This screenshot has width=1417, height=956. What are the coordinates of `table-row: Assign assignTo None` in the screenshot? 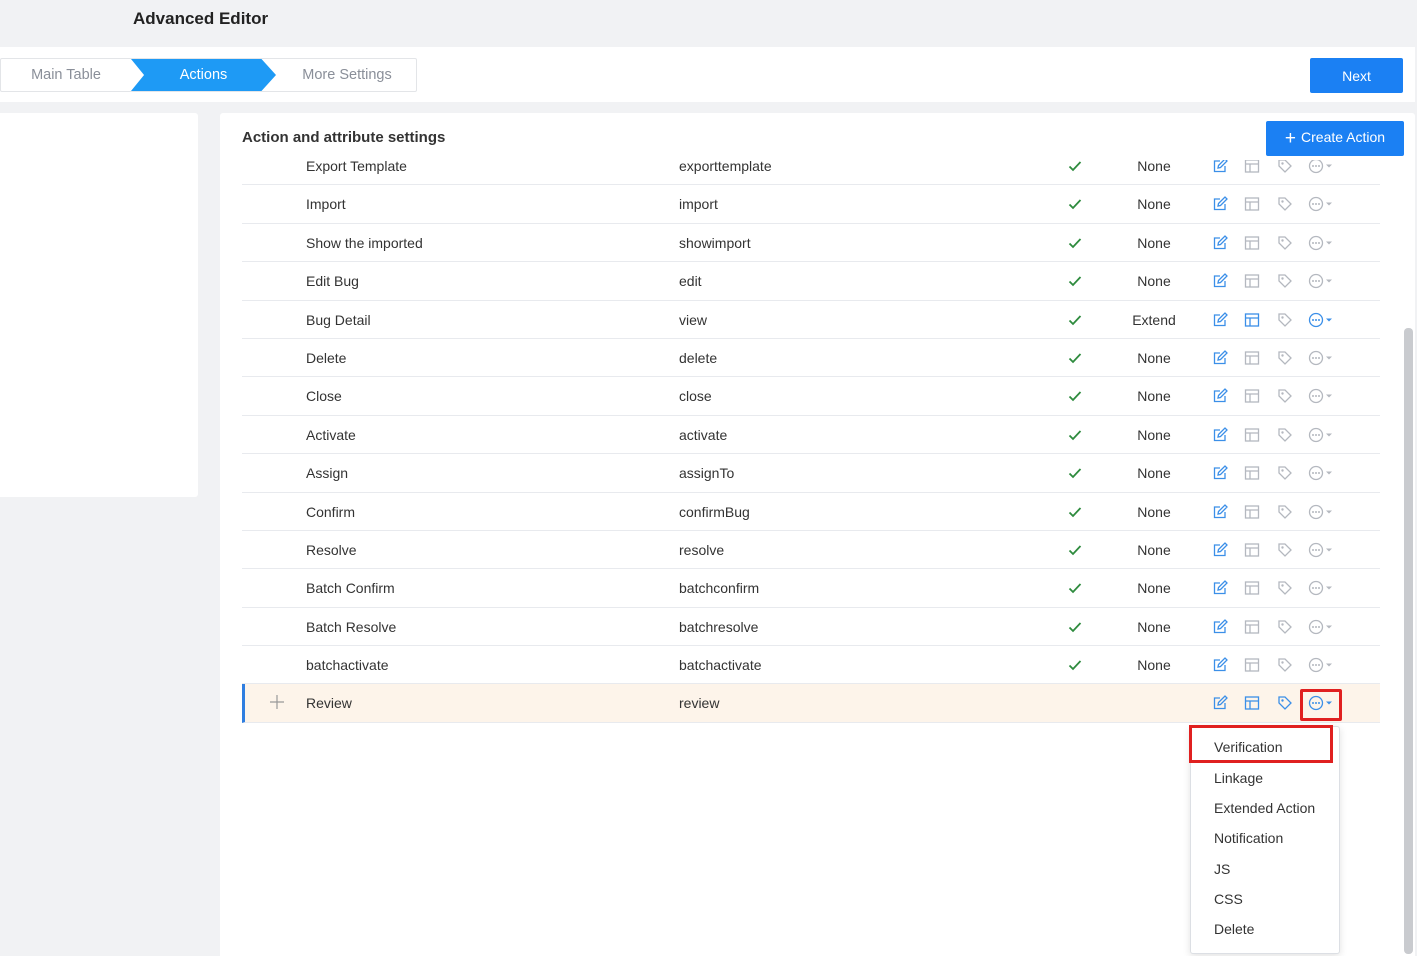 It's located at (811, 473).